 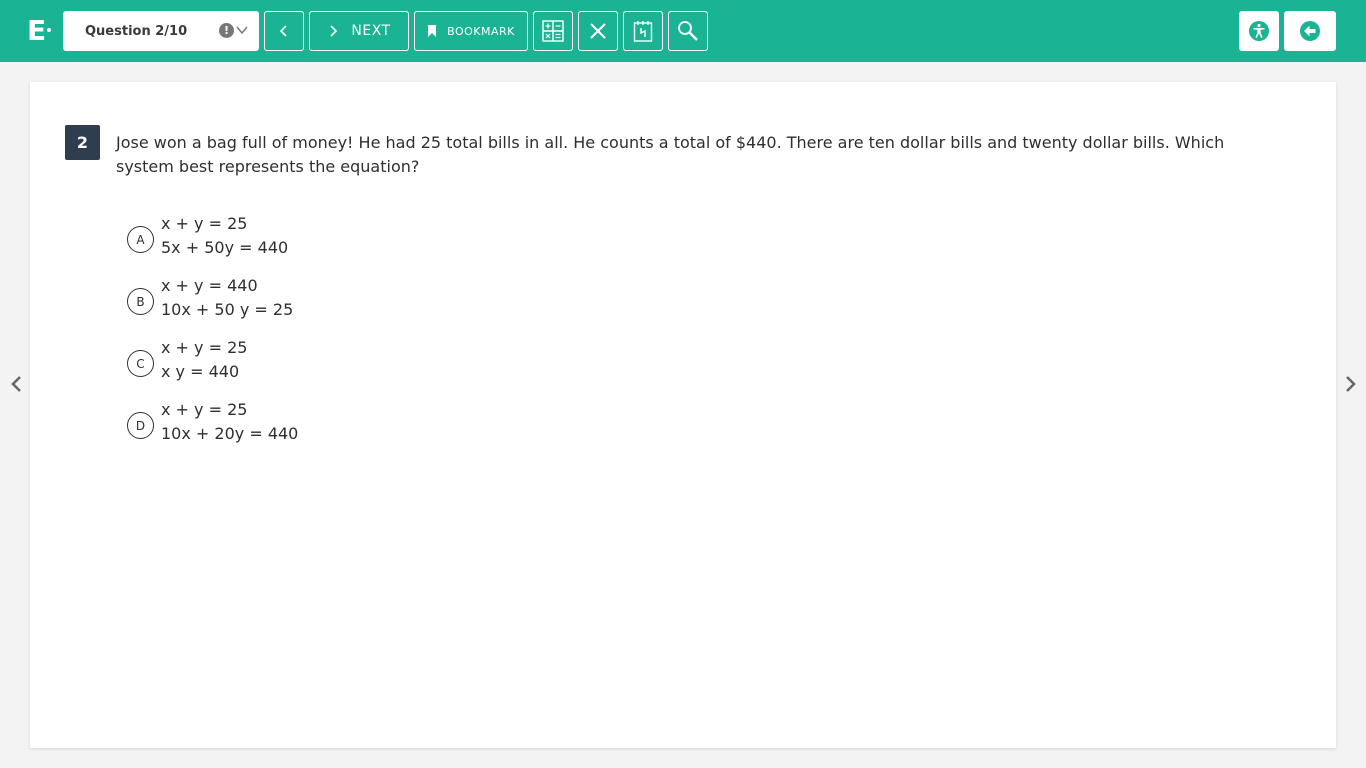 What do you see at coordinates (136, 31) in the screenshot?
I see `question-select-label: Question 2/10` at bounding box center [136, 31].